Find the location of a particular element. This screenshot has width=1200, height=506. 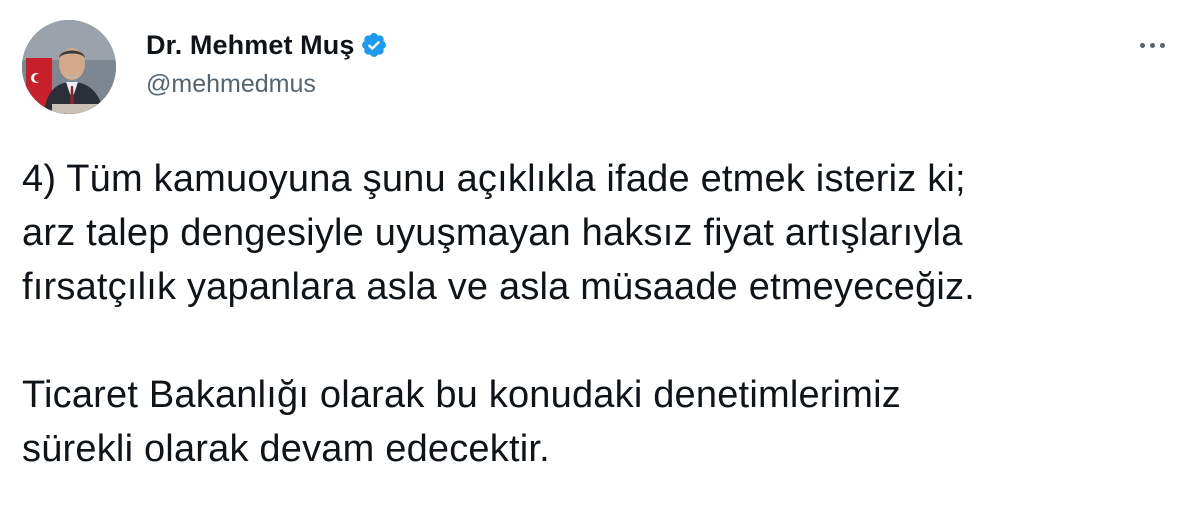

name-row: Dr. Mehmet Muş is located at coordinates (267, 45).